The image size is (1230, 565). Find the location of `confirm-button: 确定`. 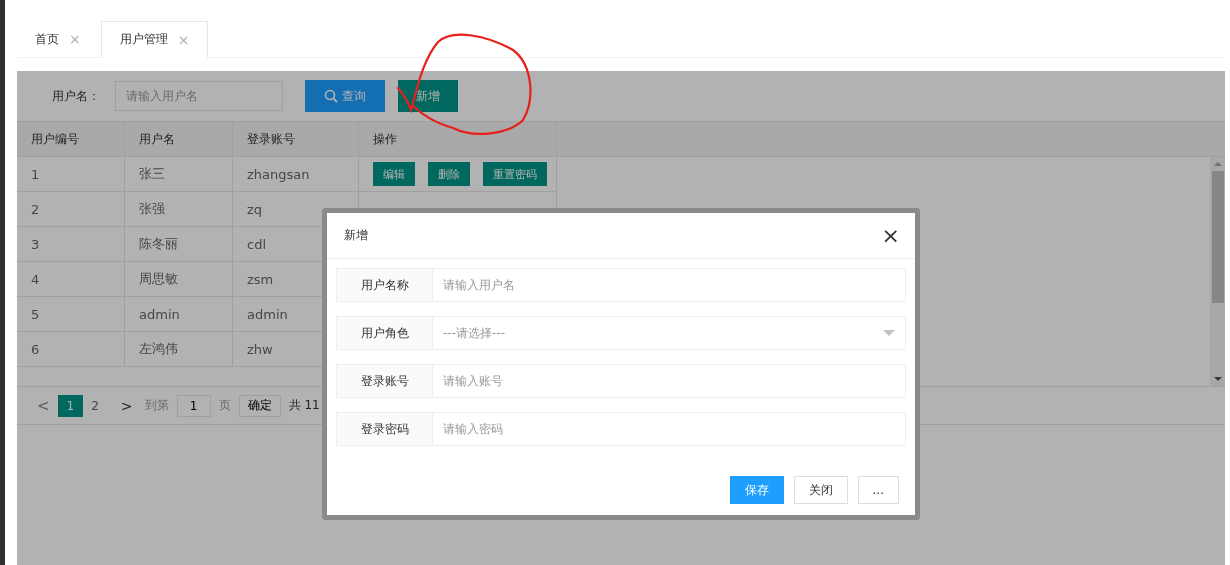

confirm-button: 确定 is located at coordinates (259, 405).